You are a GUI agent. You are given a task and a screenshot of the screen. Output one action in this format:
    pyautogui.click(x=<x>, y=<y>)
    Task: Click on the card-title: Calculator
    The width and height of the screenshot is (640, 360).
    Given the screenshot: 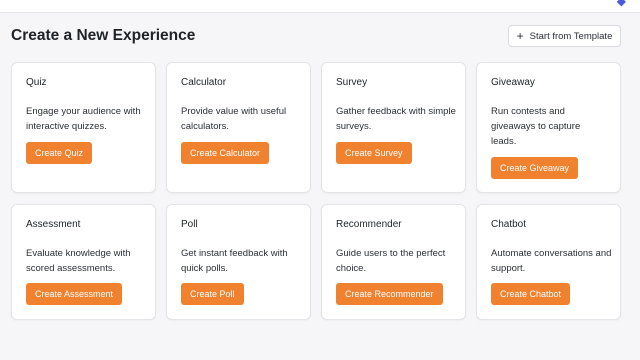 What is the action you would take?
    pyautogui.click(x=204, y=82)
    